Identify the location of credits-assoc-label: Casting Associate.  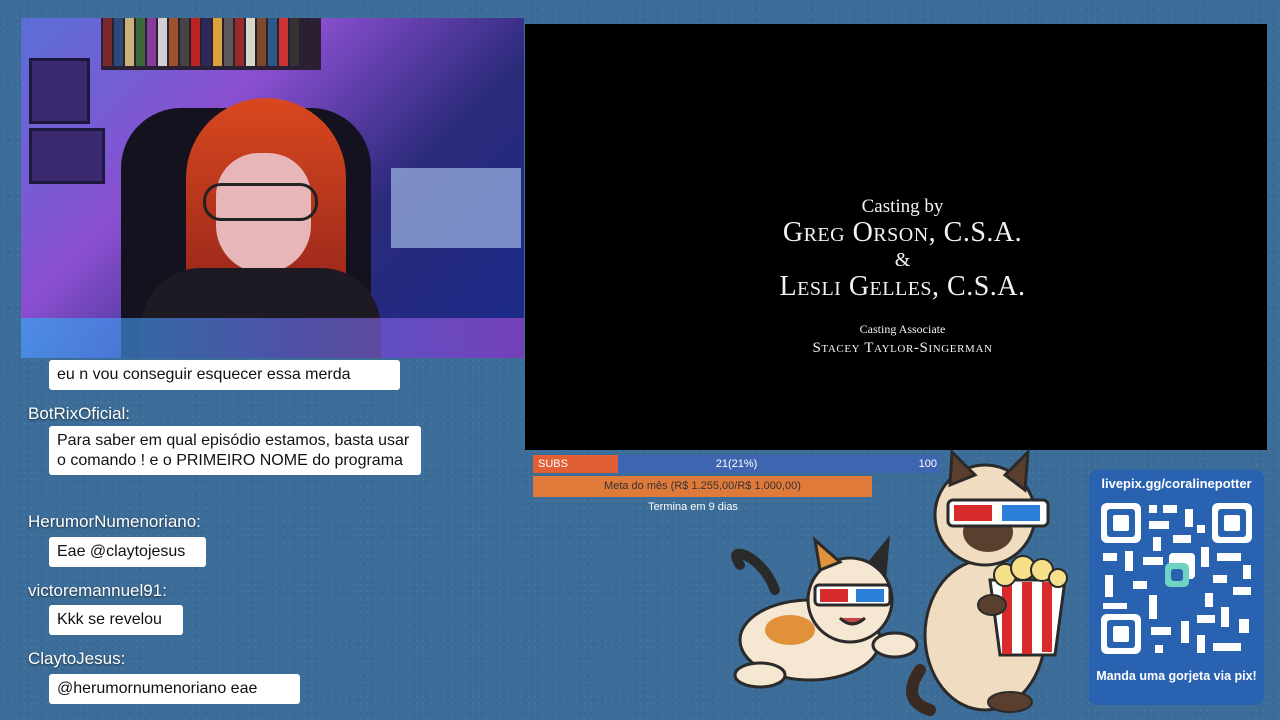
(902, 329).